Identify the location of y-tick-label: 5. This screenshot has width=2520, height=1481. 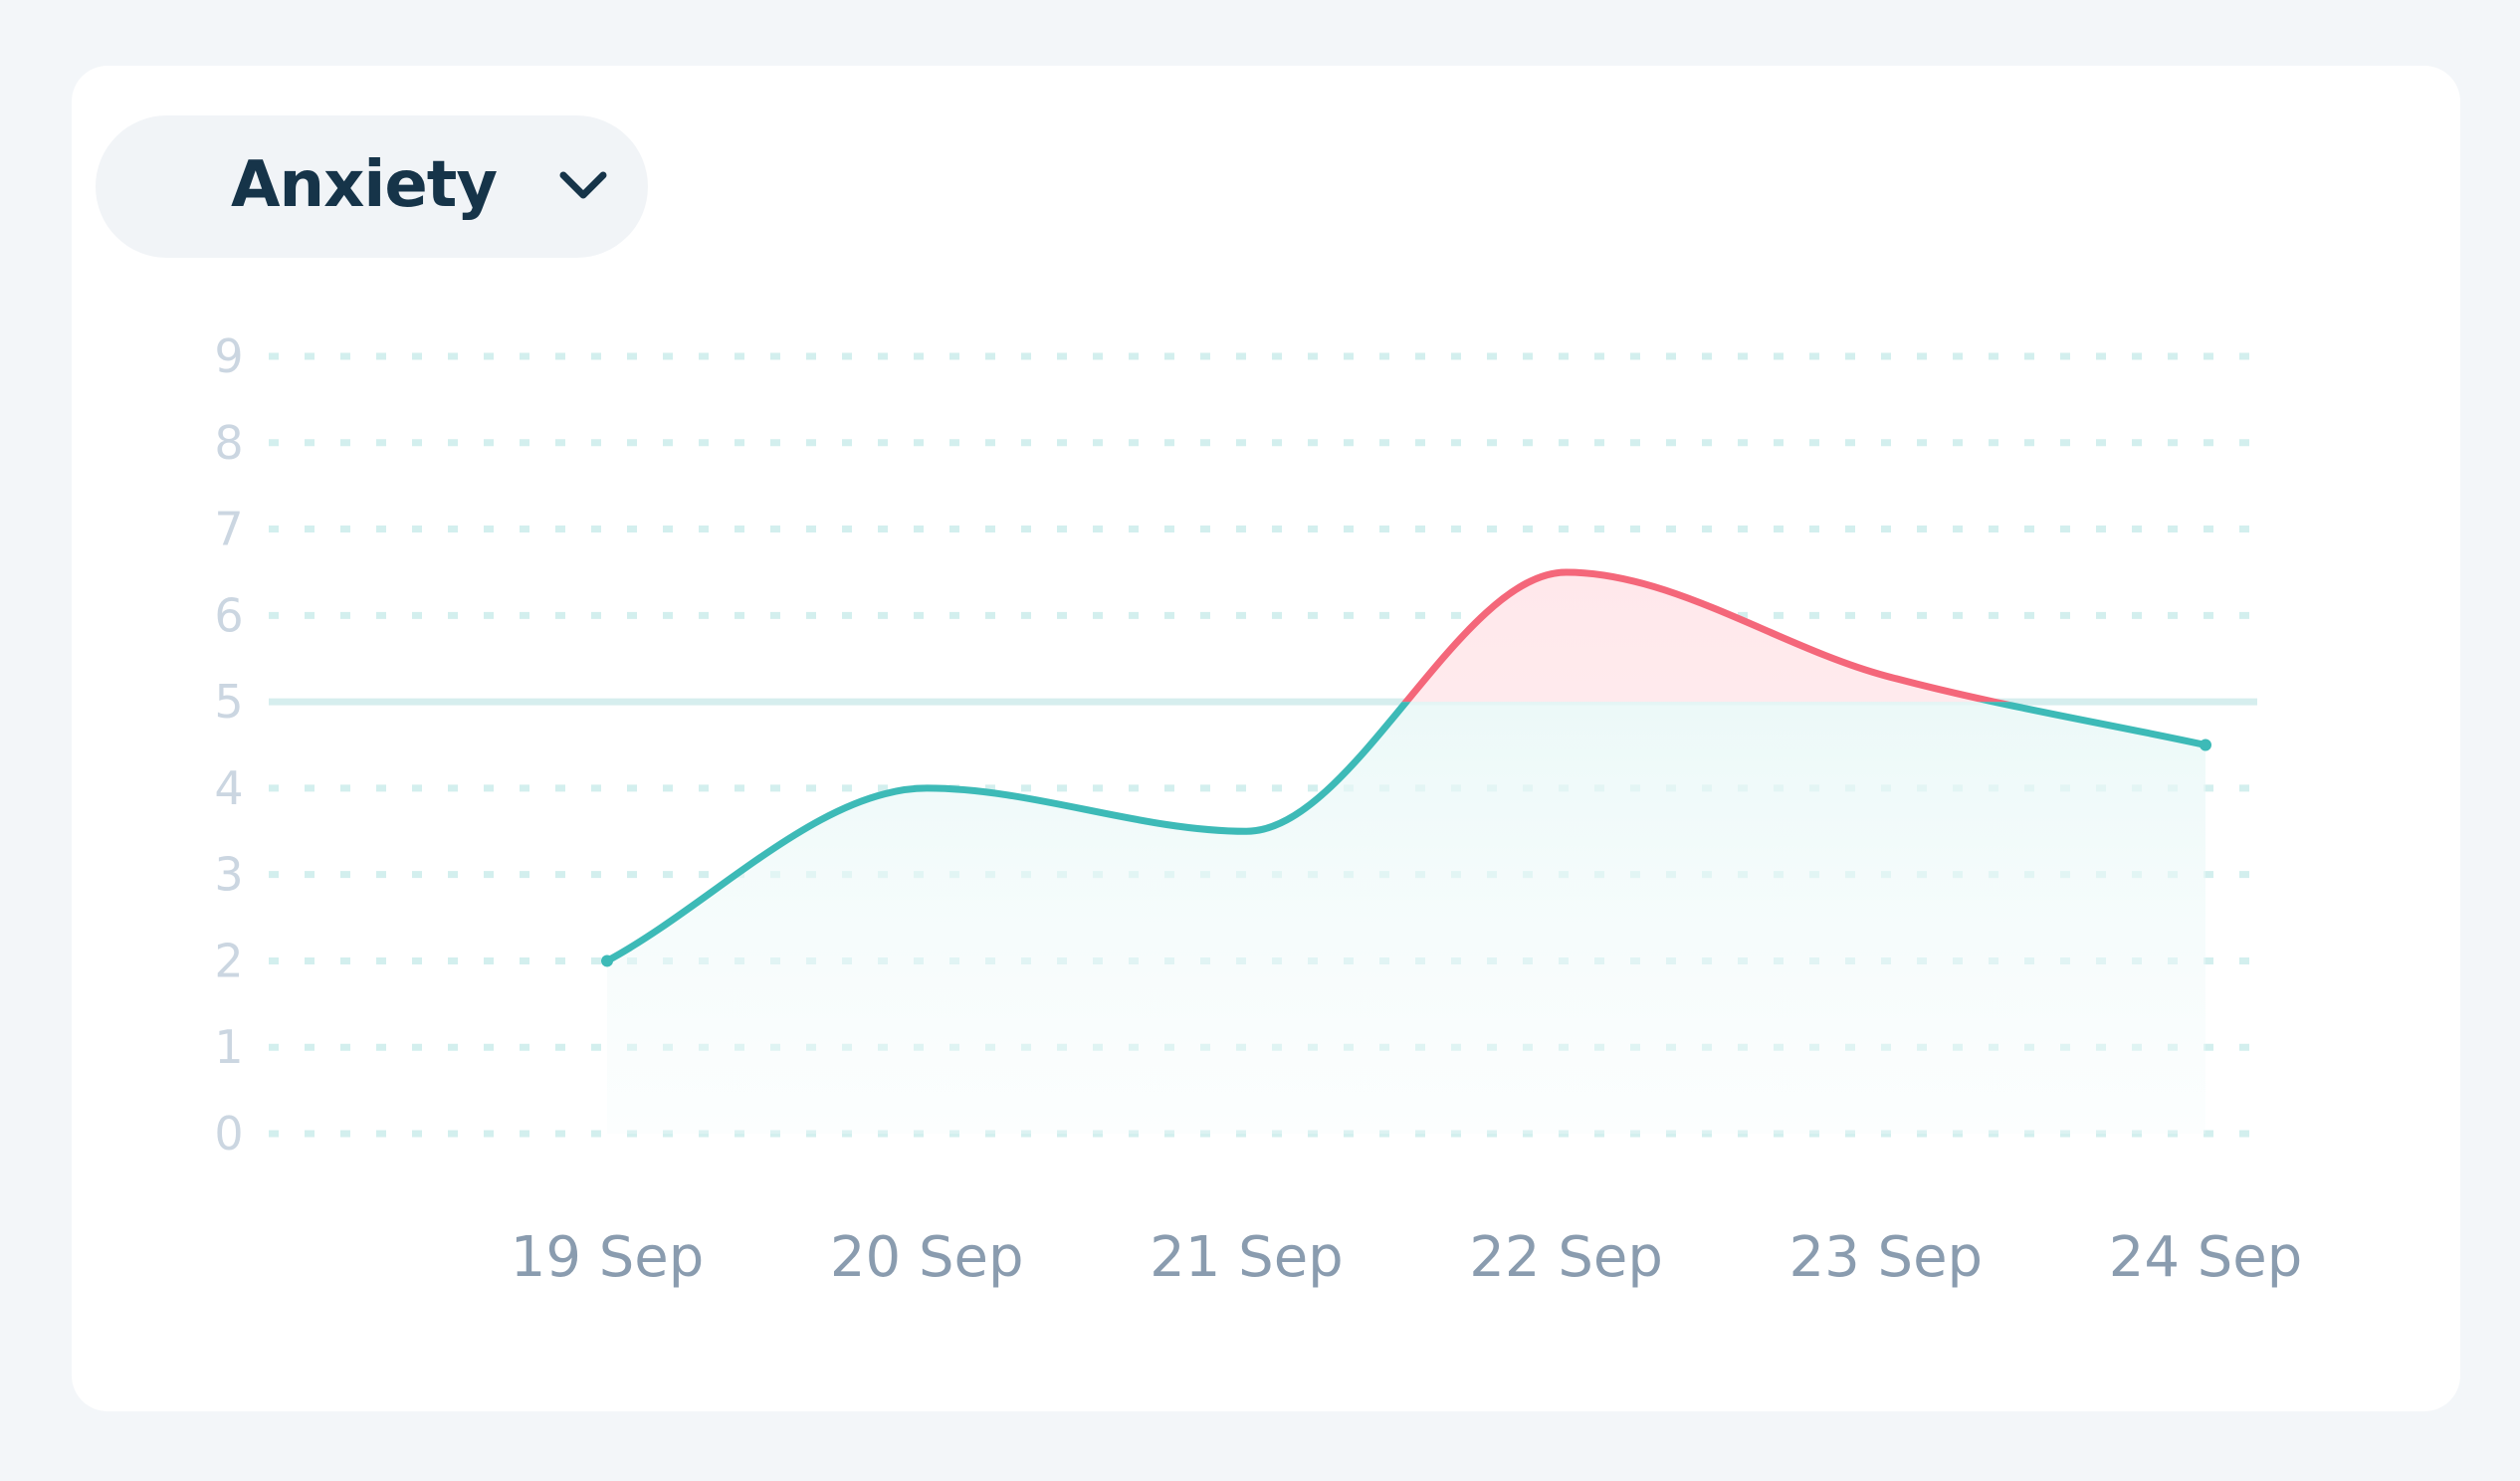
(228, 702).